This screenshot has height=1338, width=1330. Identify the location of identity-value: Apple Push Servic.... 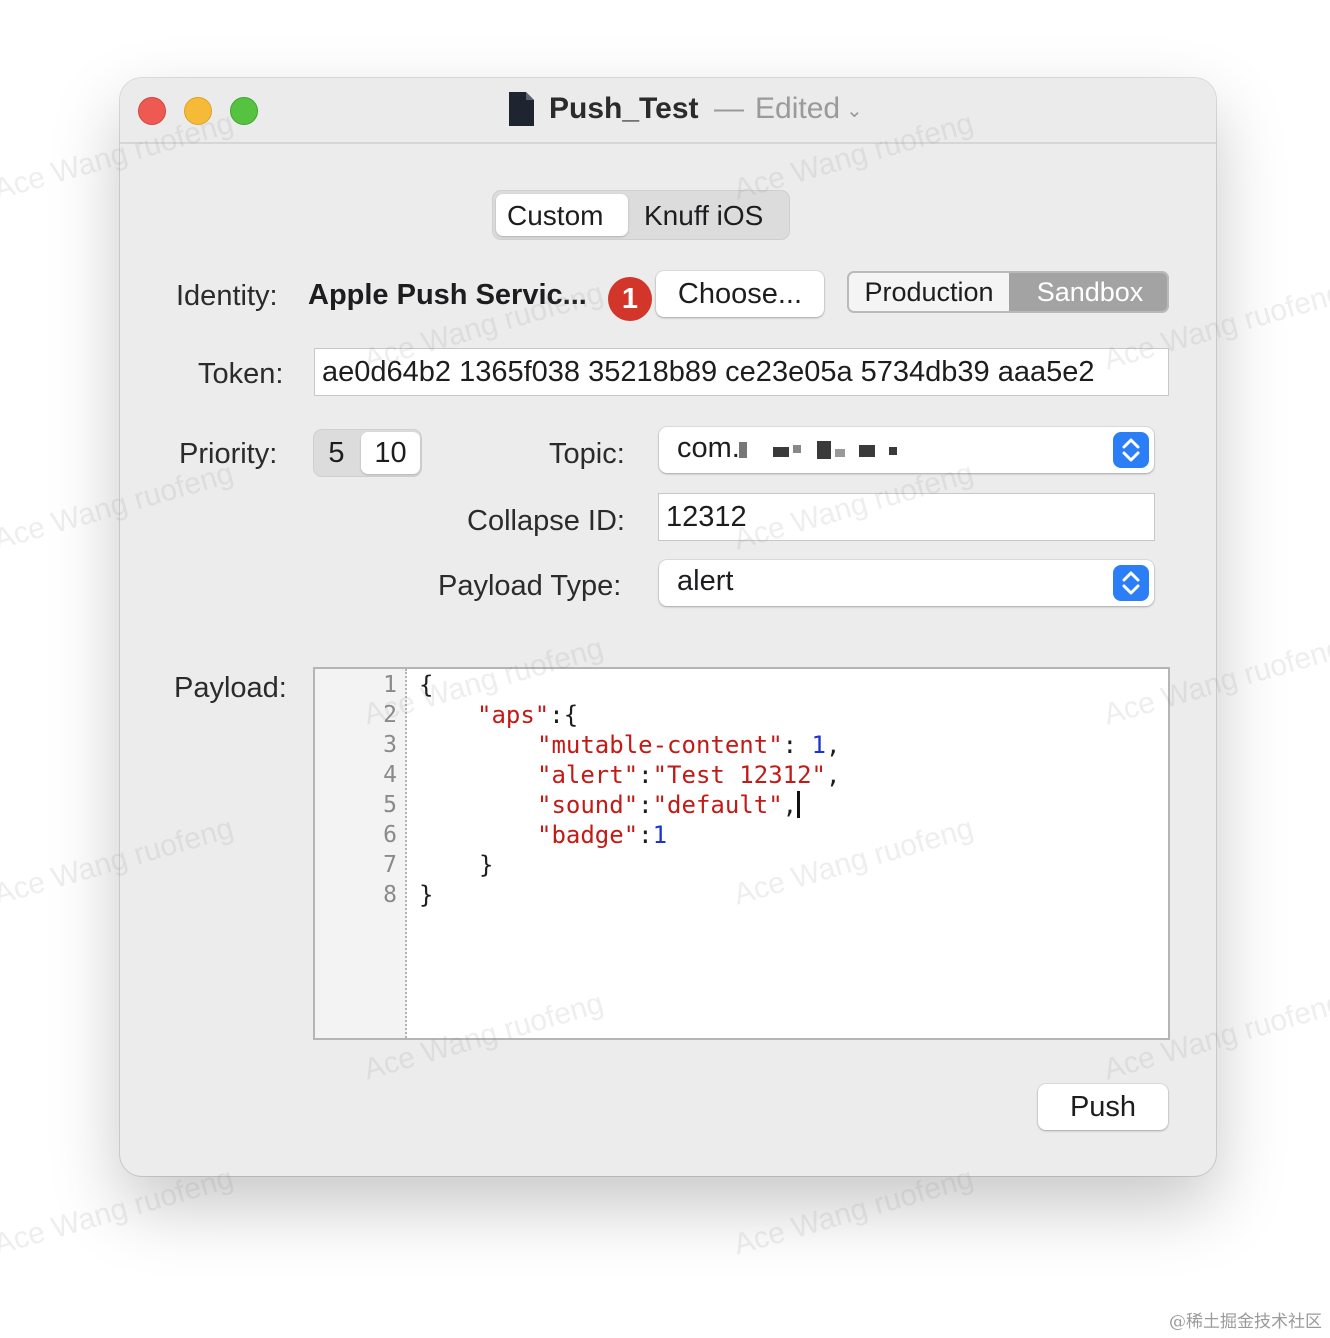
(447, 295).